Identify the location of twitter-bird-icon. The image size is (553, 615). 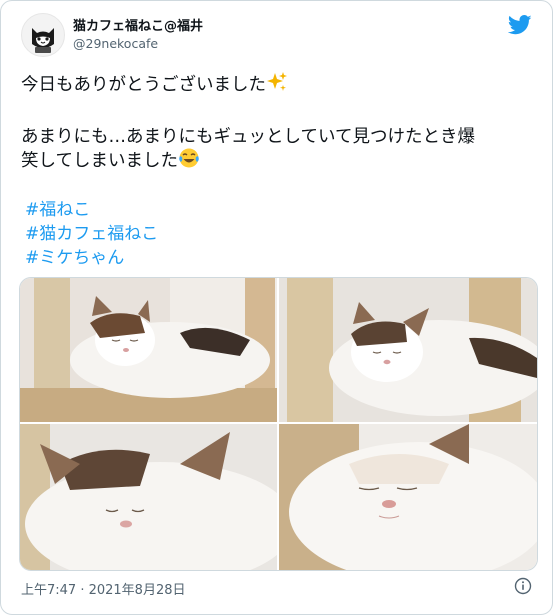
(520, 25).